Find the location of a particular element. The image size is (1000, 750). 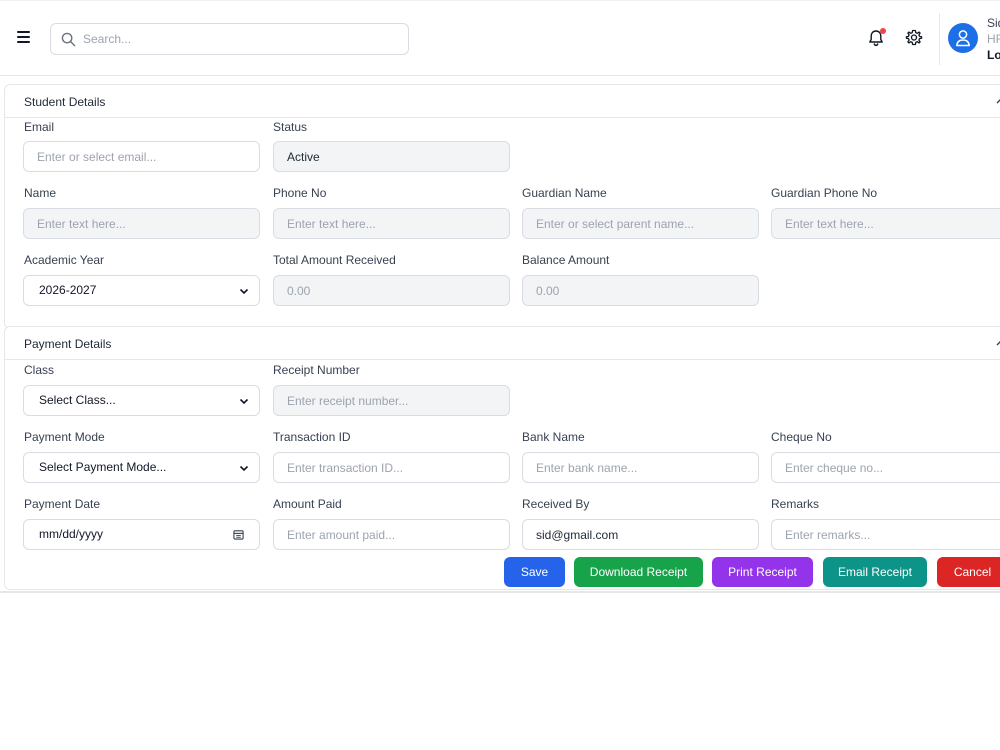

download-receipt-button: Download Receipt is located at coordinates (638, 572).